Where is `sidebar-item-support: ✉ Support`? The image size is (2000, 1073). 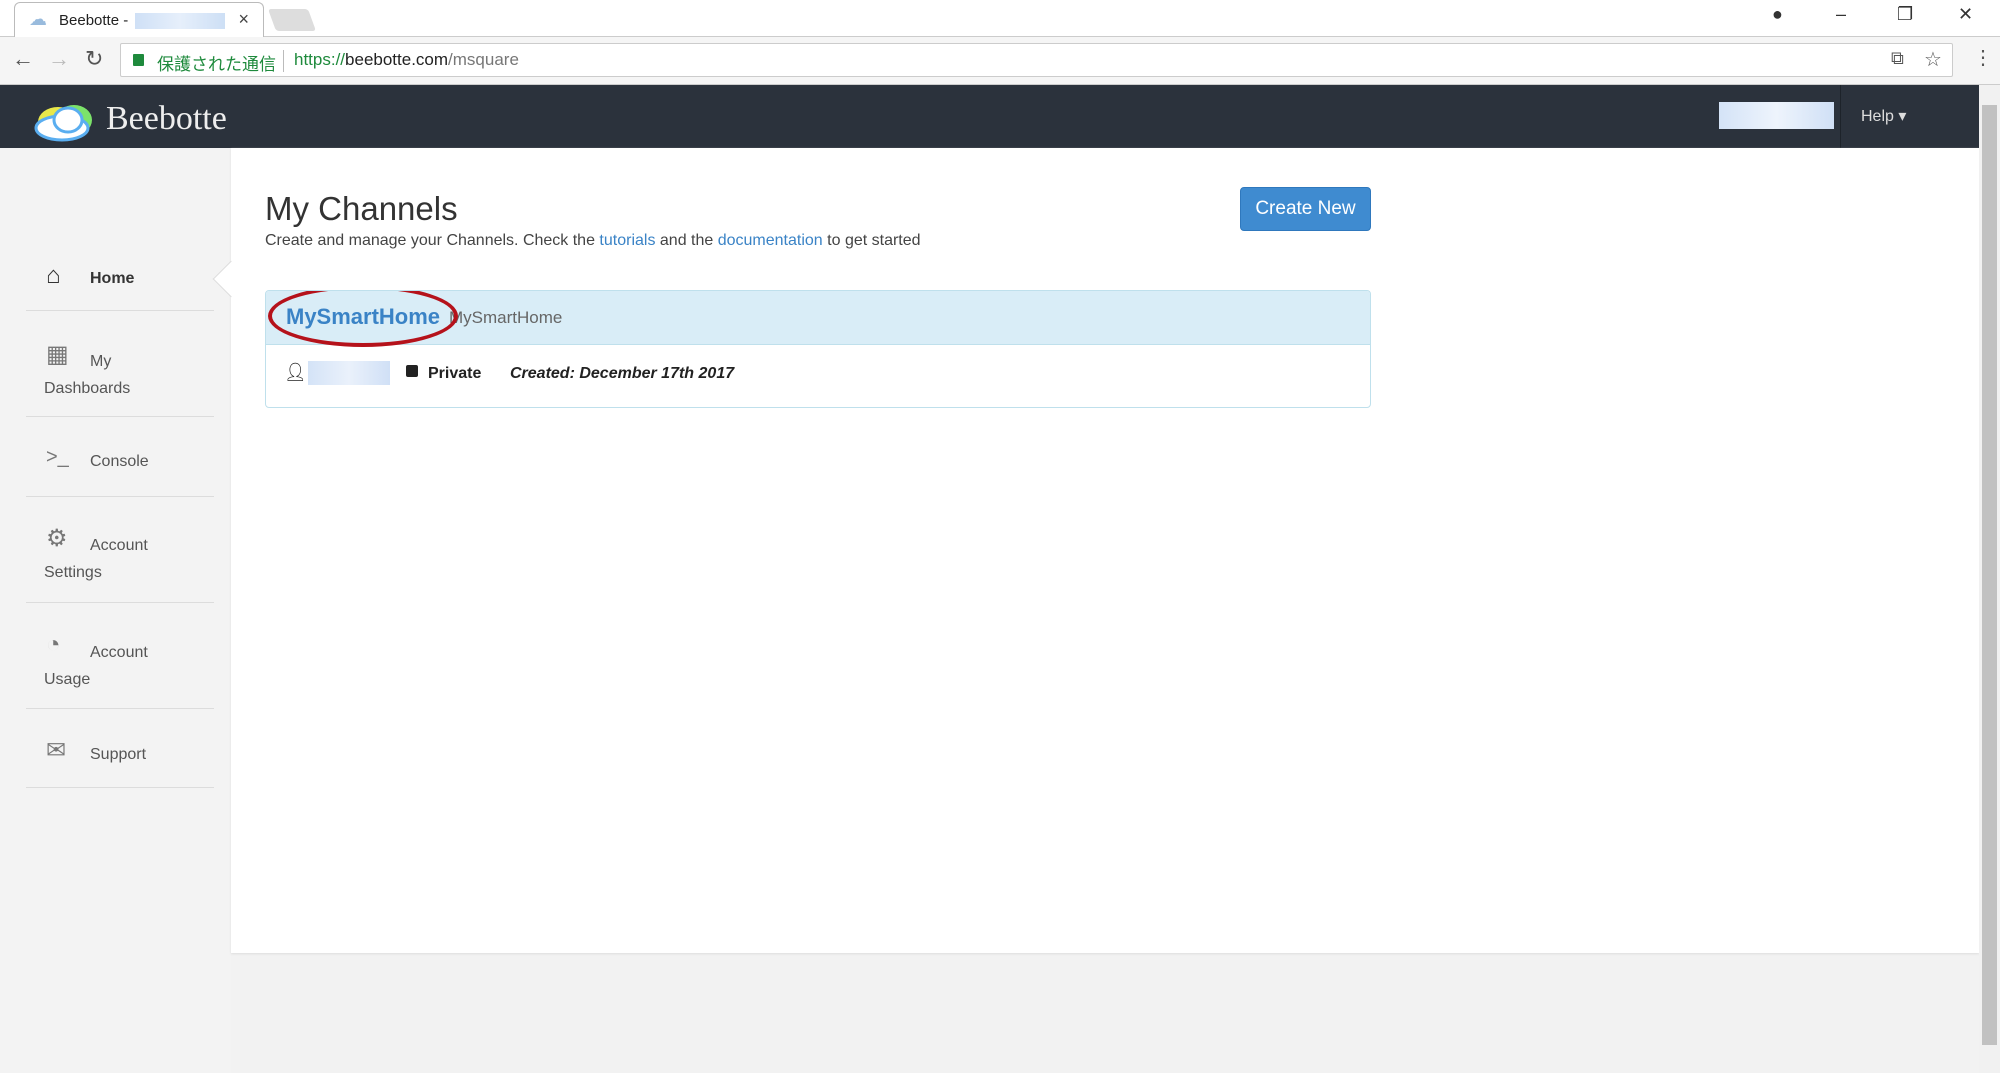
sidebar-item-support: ✉ Support is located at coordinates (120, 754).